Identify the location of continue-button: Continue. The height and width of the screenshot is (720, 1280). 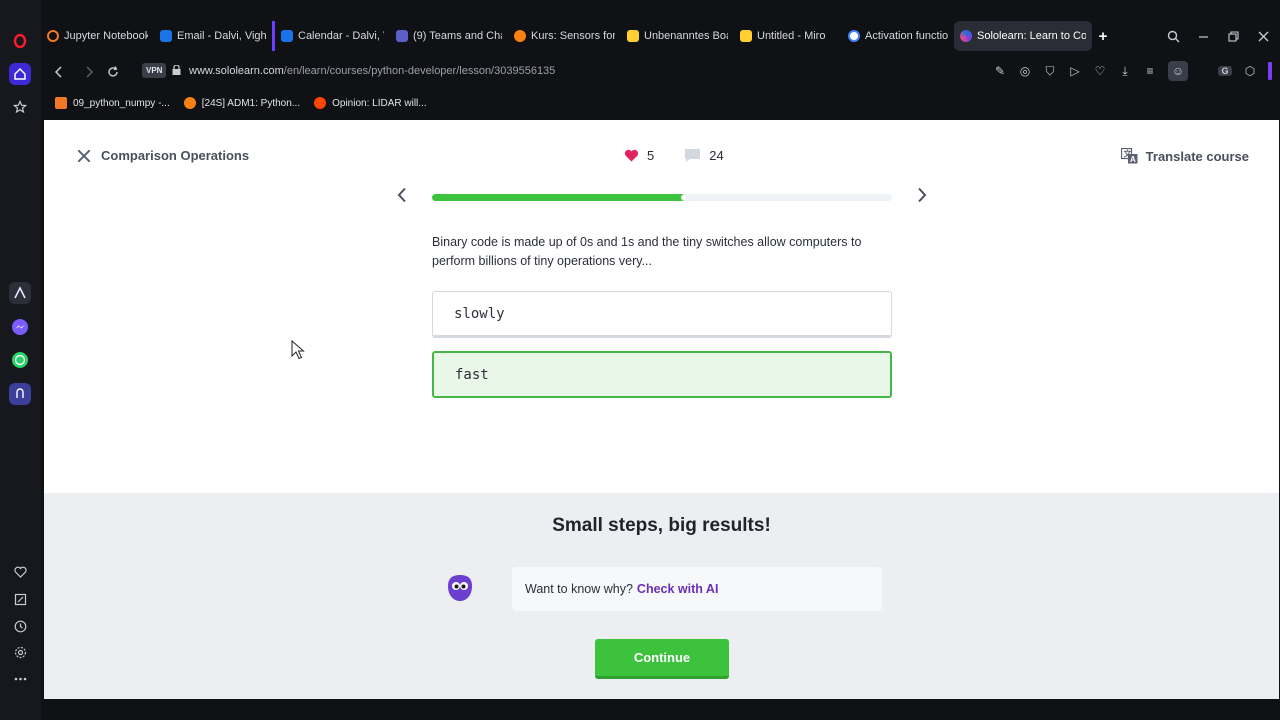
(662, 659).